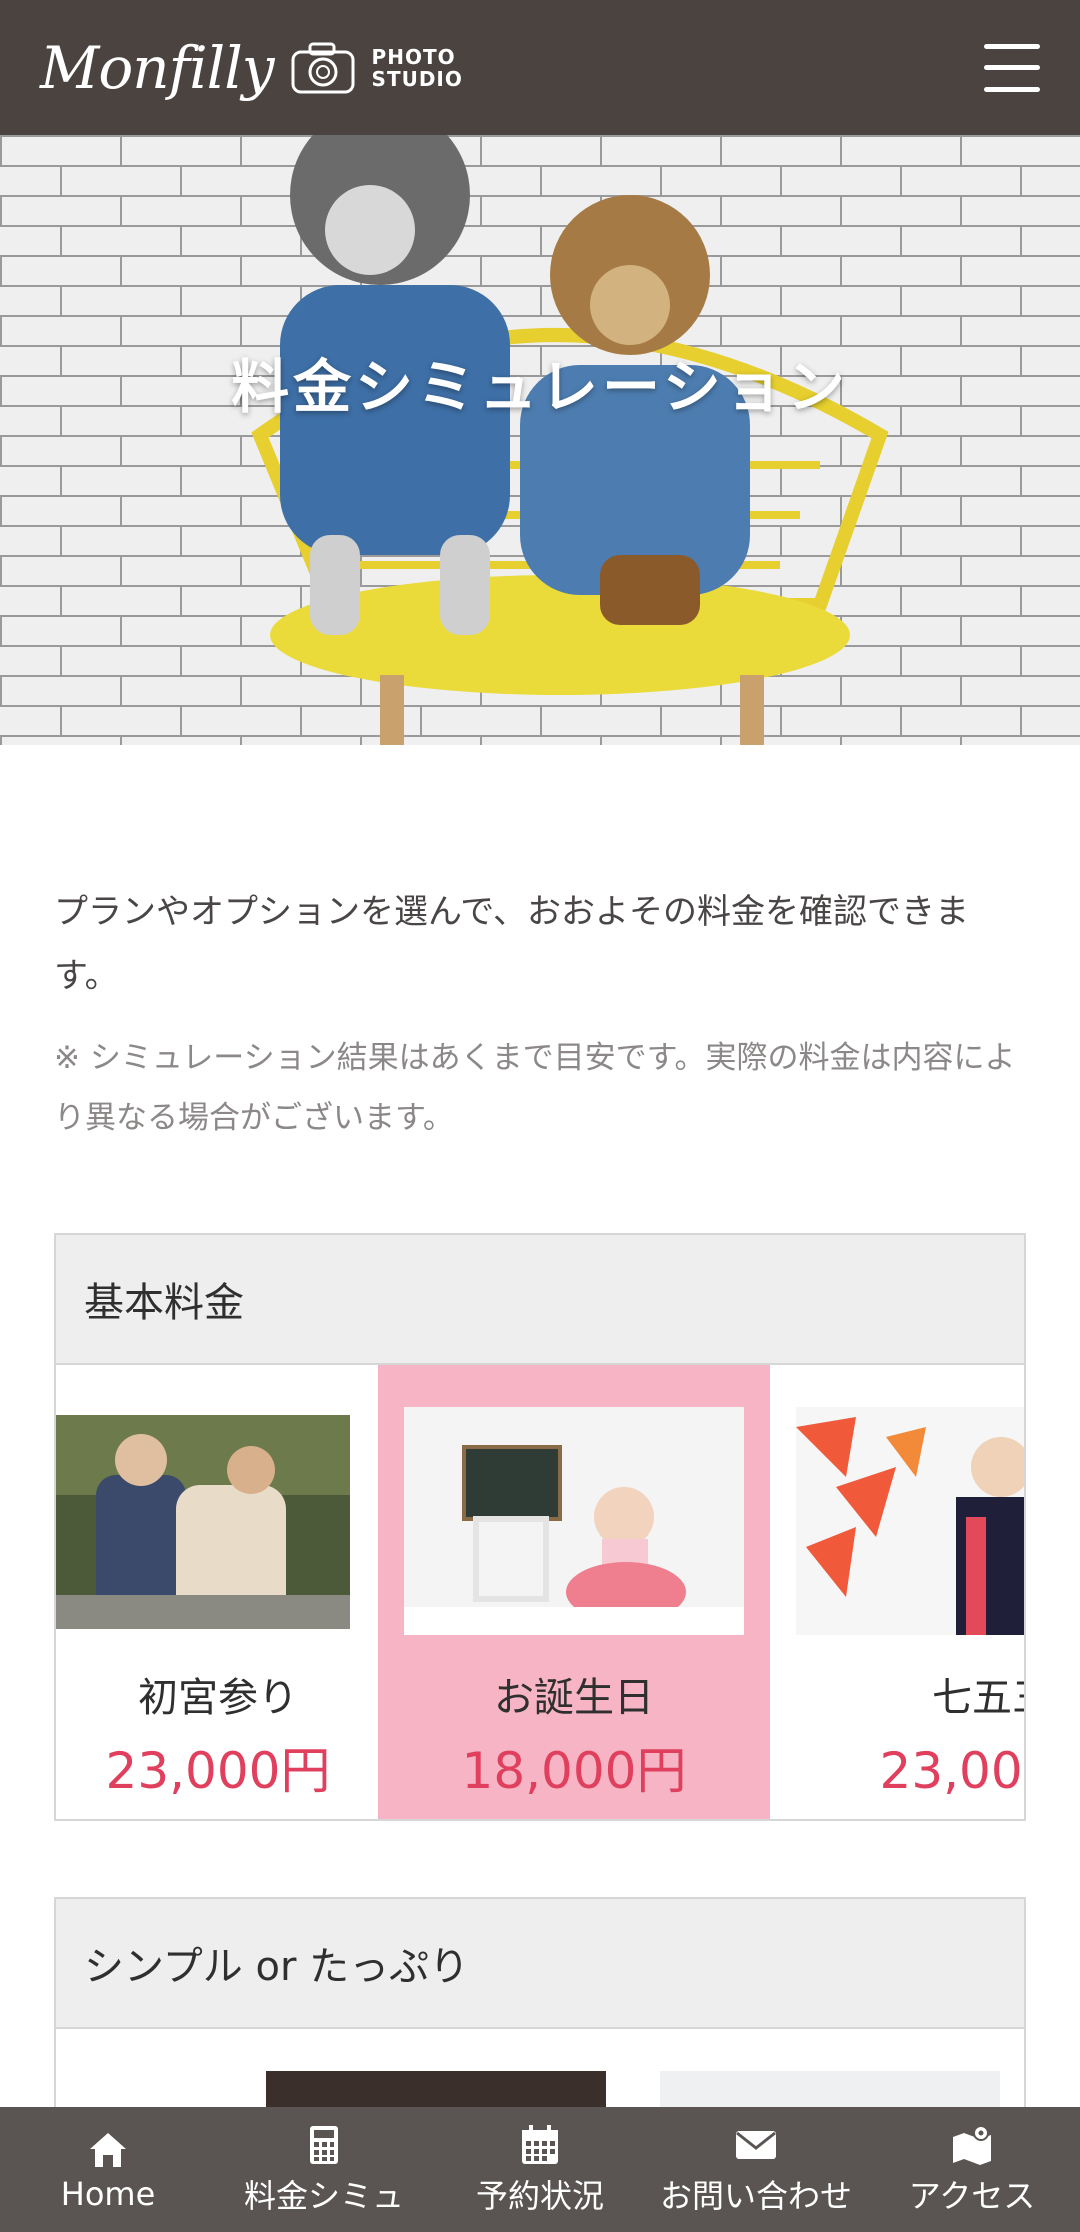 The width and height of the screenshot is (1080, 2232). Describe the element at coordinates (574, 1771) in the screenshot. I see `plan-price: 18,000円` at that location.